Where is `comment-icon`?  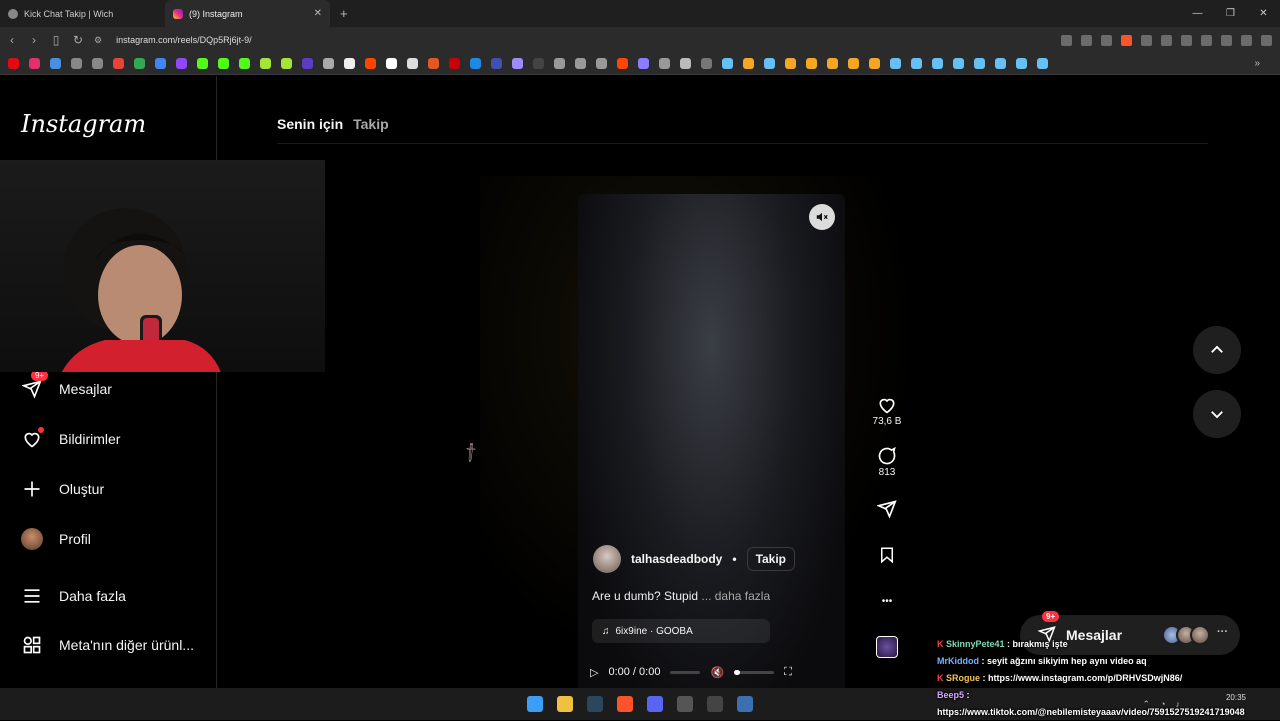 comment-icon is located at coordinates (887, 456).